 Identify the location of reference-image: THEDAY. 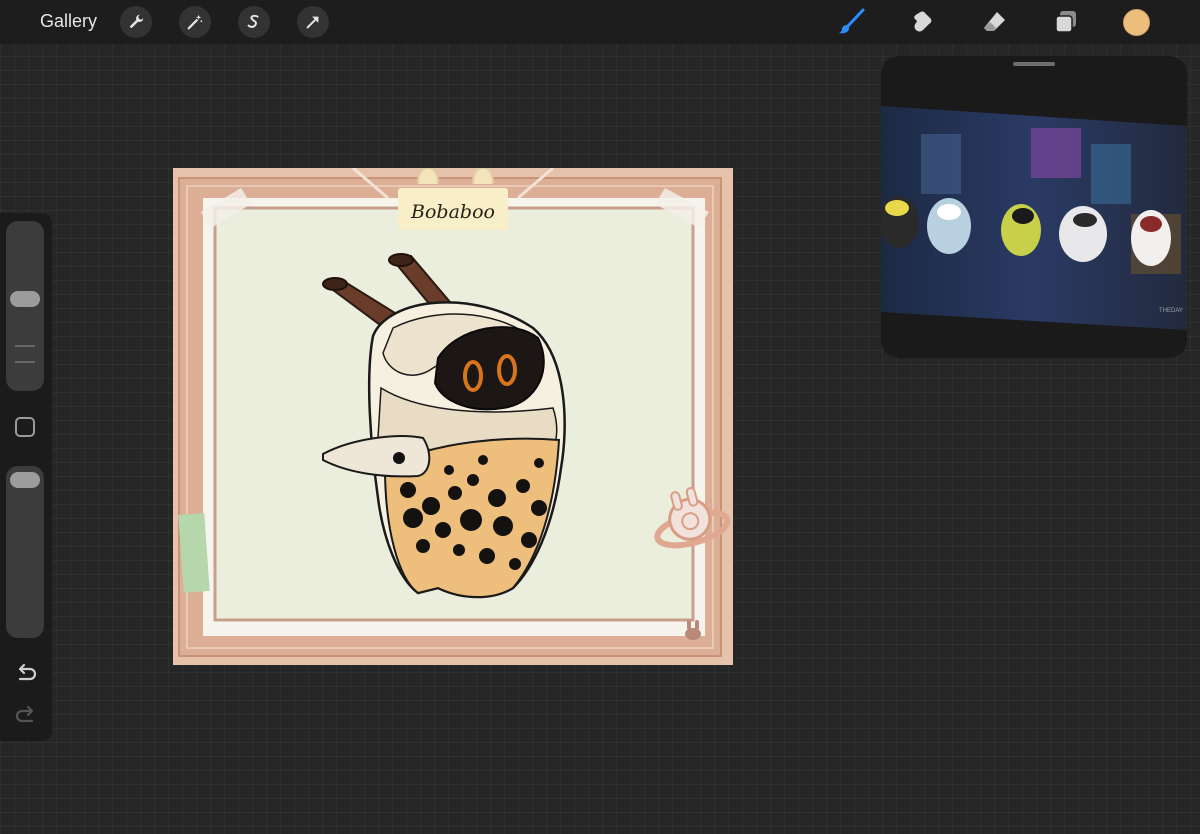
(1034, 218).